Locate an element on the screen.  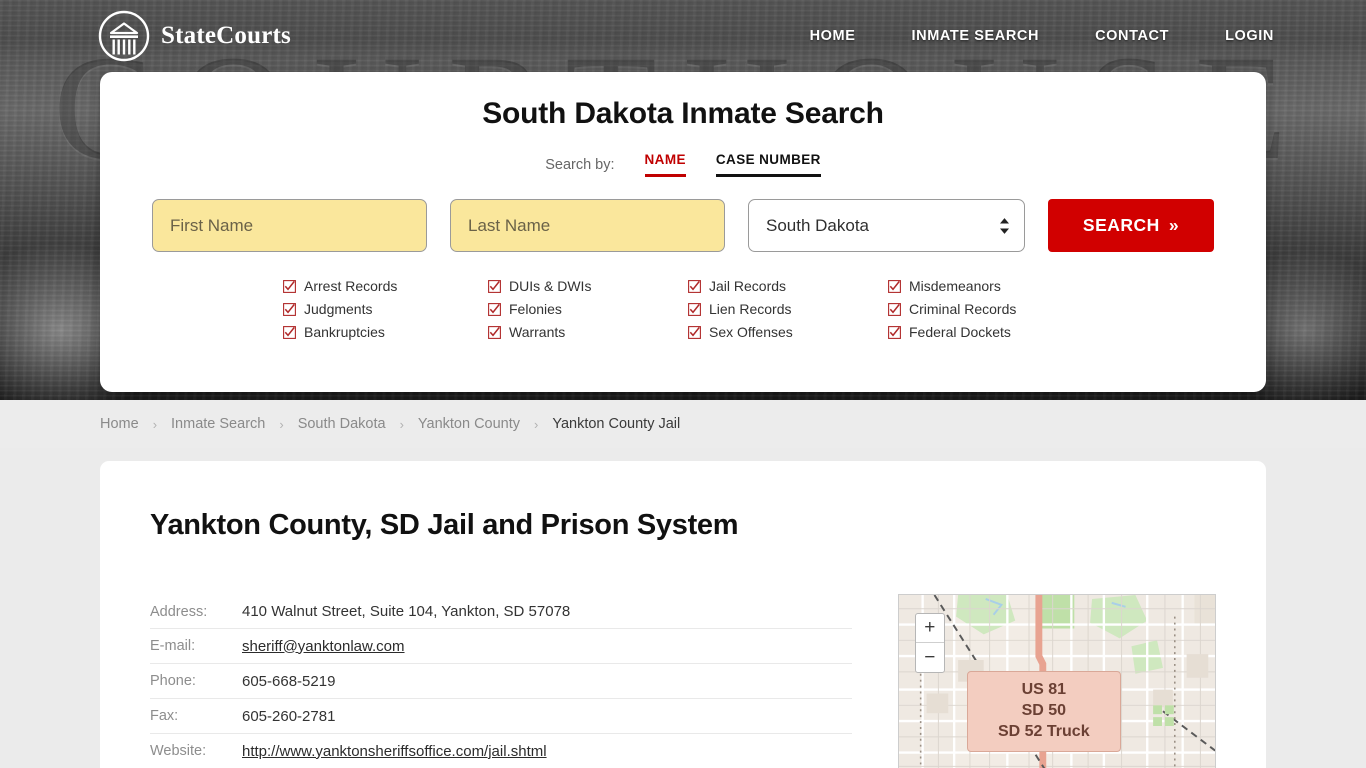
check-item-arrest-records: Arrest Records is located at coordinates (385, 286).